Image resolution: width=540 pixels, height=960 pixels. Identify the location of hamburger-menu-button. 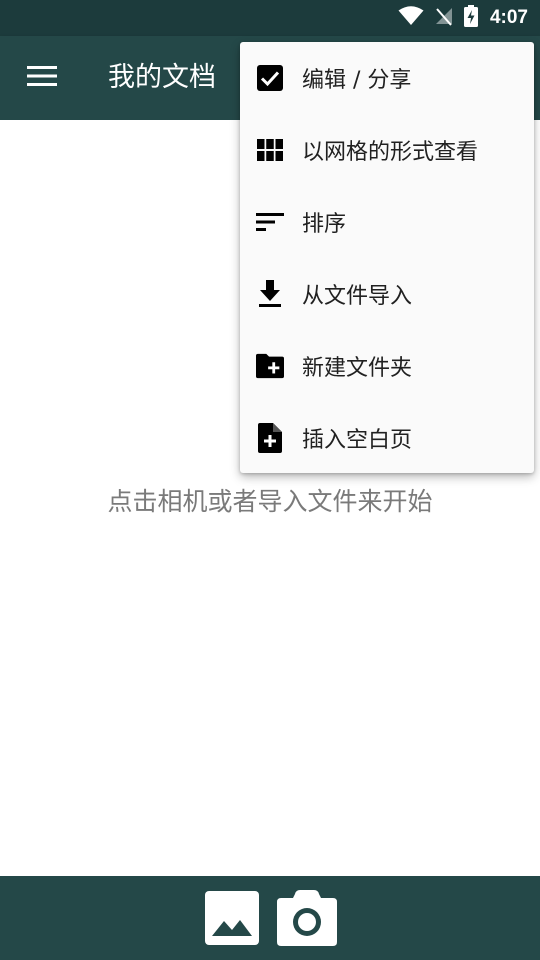
(42, 78).